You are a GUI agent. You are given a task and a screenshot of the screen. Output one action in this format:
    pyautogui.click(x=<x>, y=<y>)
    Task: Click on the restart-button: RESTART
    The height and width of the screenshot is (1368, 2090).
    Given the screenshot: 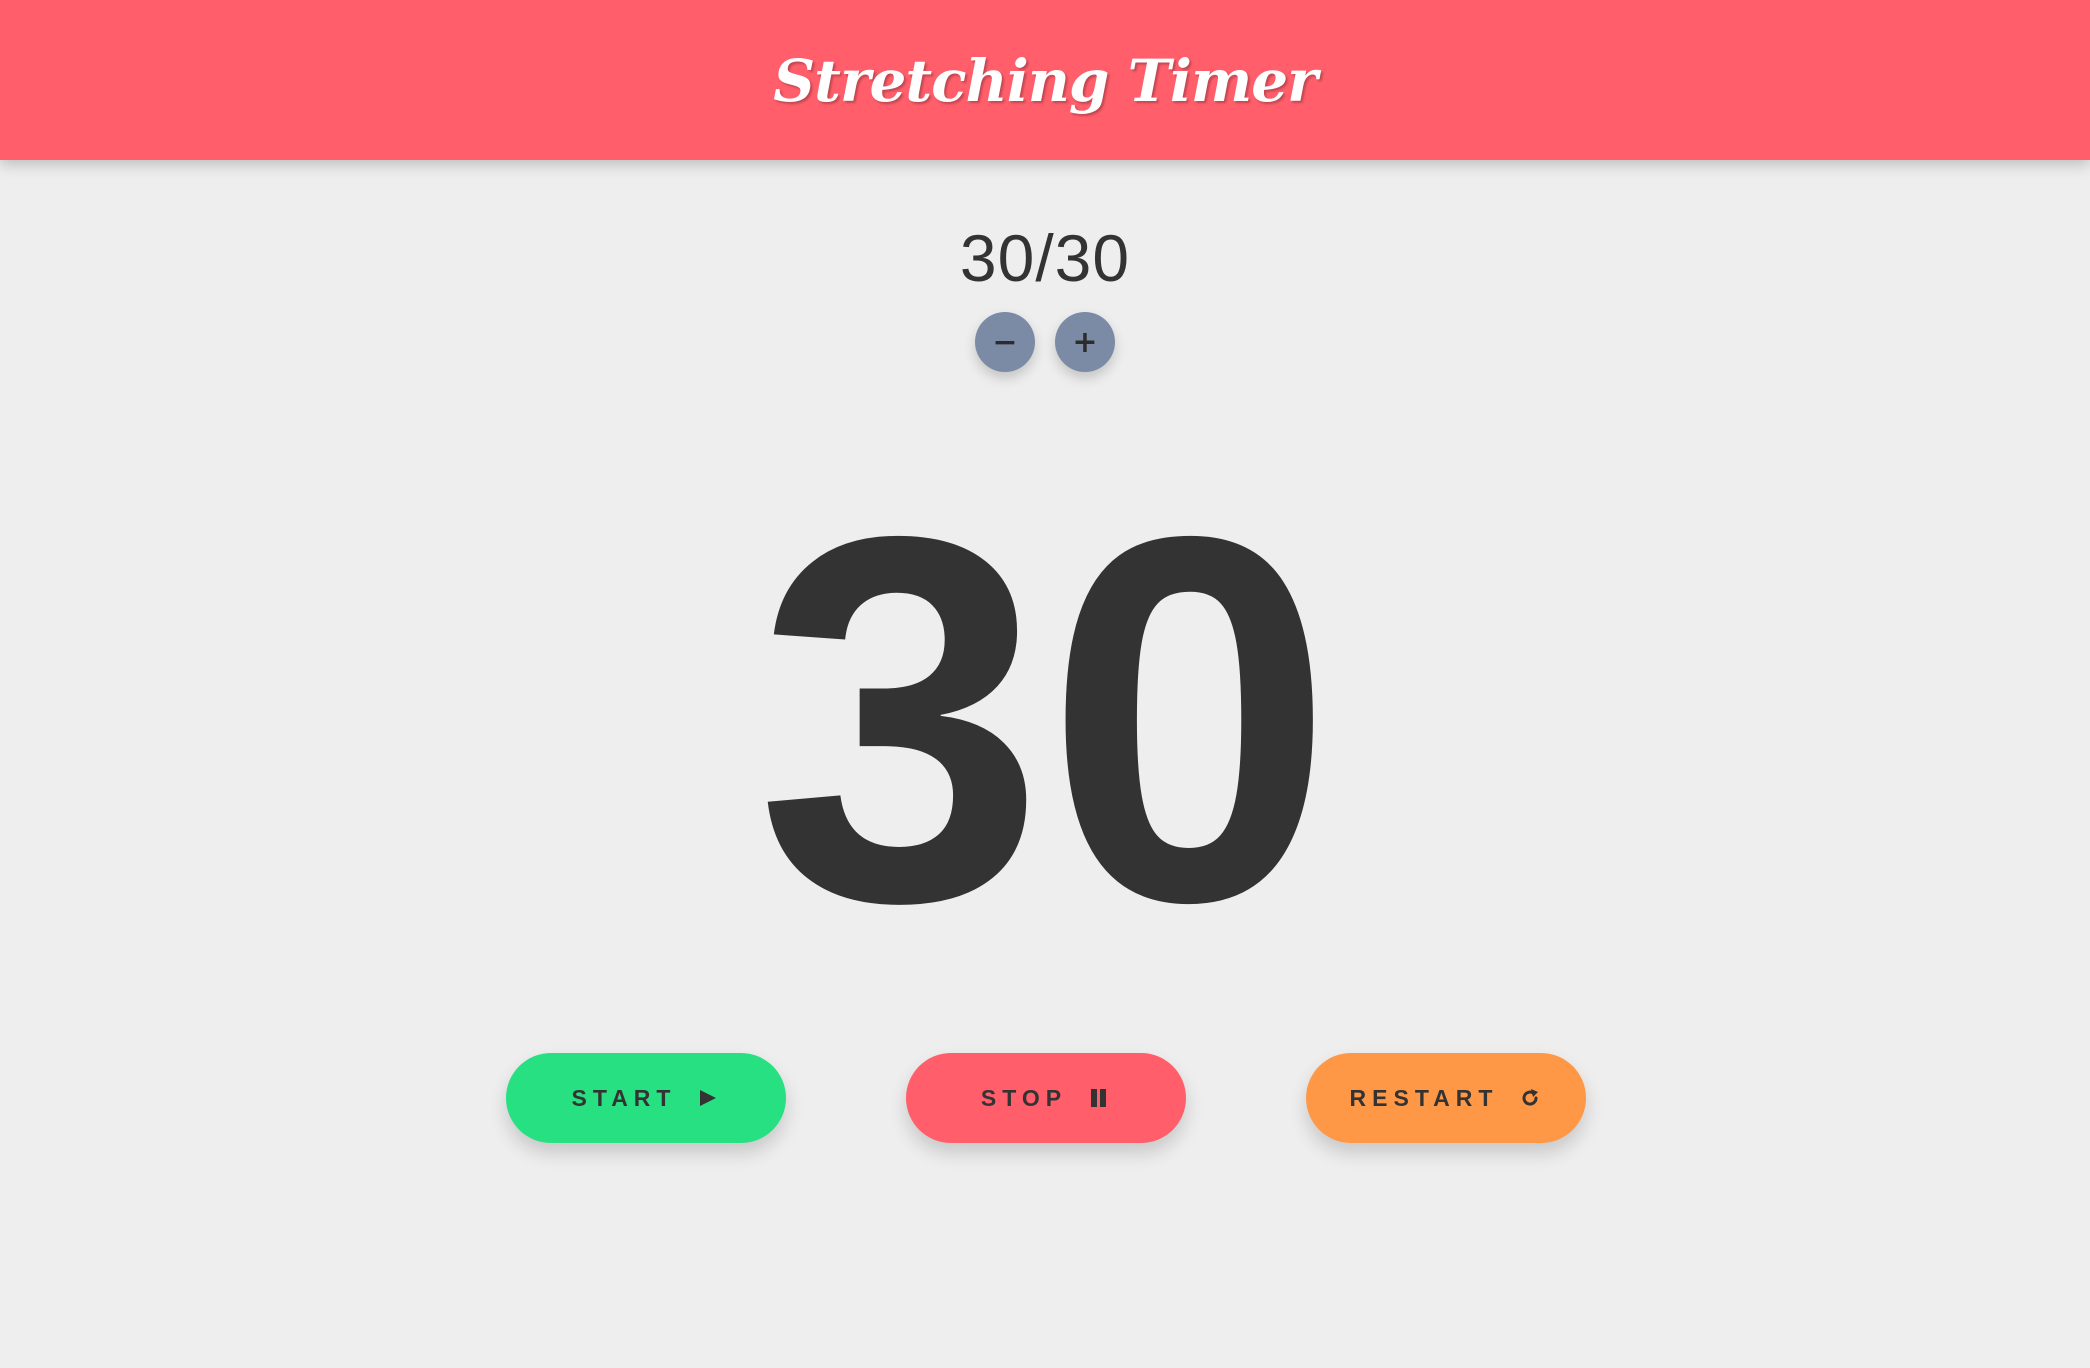 What is the action you would take?
    pyautogui.click(x=1446, y=1098)
    